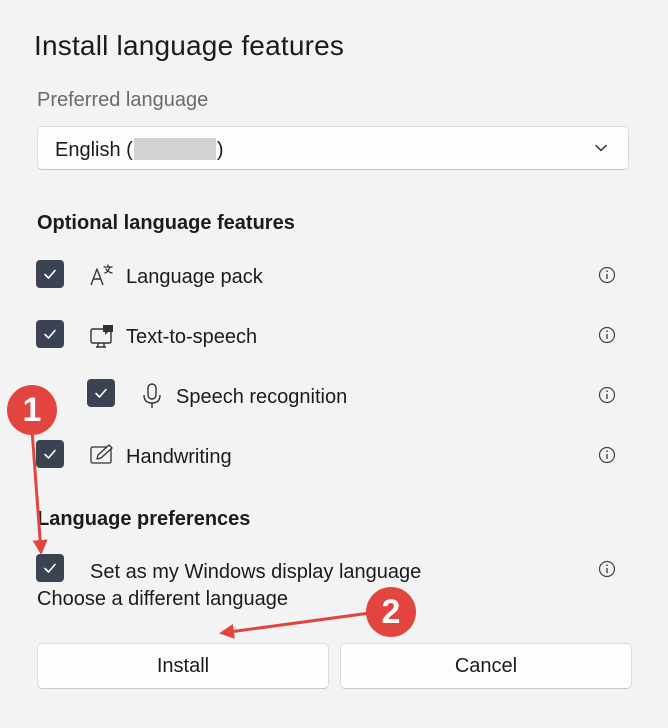 The image size is (668, 728). What do you see at coordinates (94, 150) in the screenshot?
I see `select-value-prefix: English (` at bounding box center [94, 150].